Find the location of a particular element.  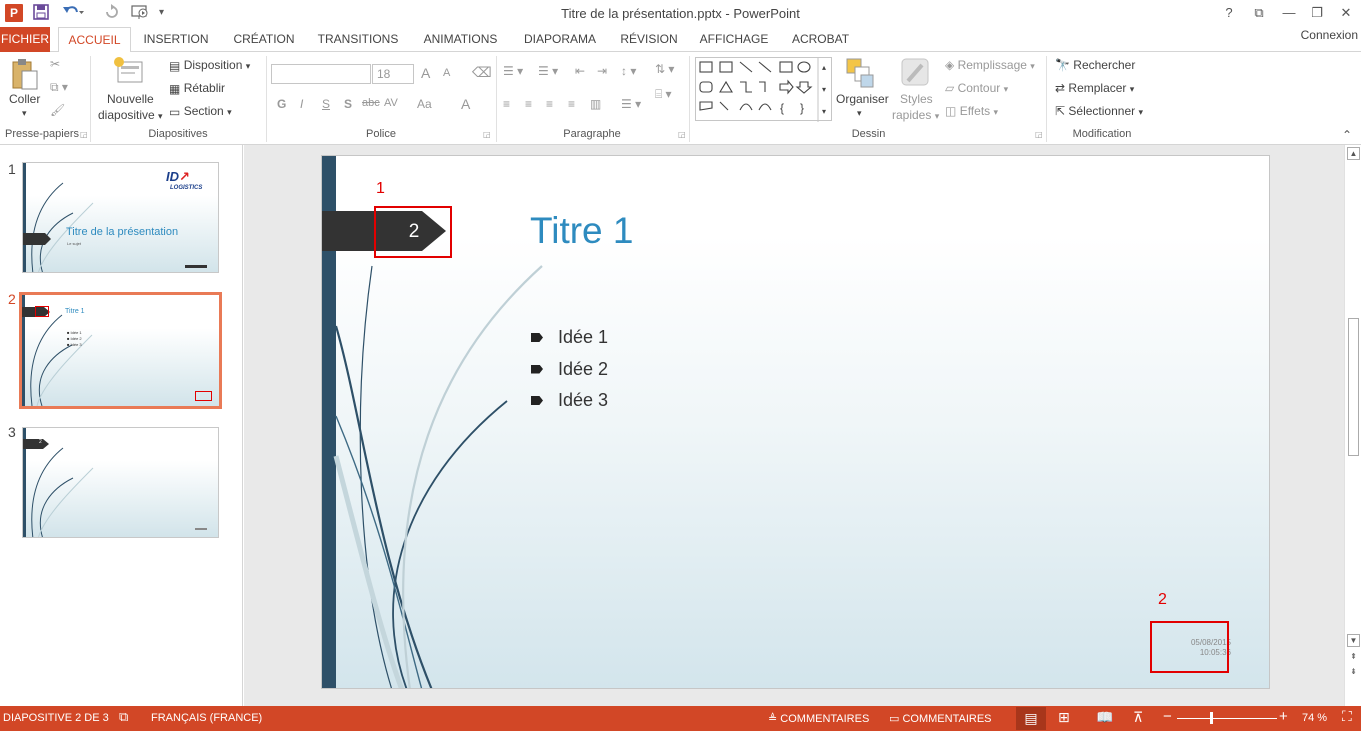

slide-bullet-list: Idée 1 Idée 2 Idée 3 is located at coordinates (569, 372).